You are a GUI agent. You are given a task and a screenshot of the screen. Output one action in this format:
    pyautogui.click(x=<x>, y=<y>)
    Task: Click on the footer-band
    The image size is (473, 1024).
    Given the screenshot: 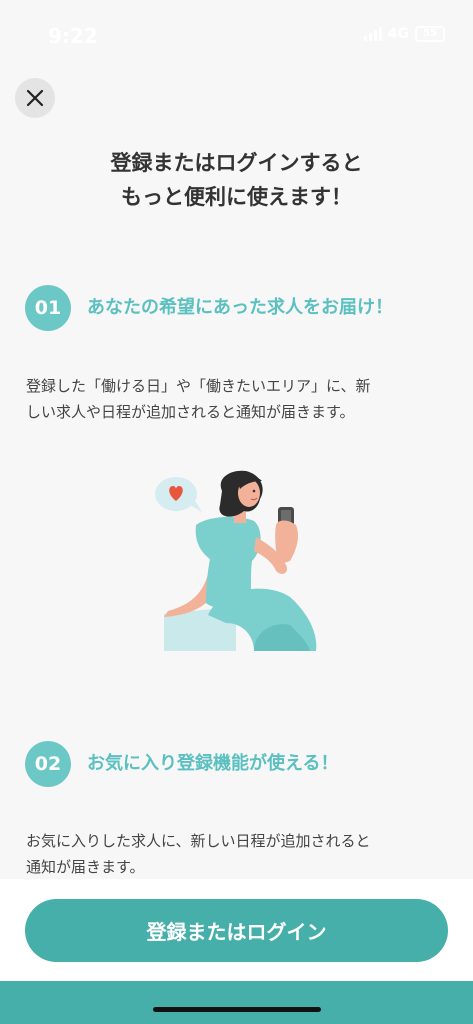 What is the action you would take?
    pyautogui.click(x=236, y=1002)
    